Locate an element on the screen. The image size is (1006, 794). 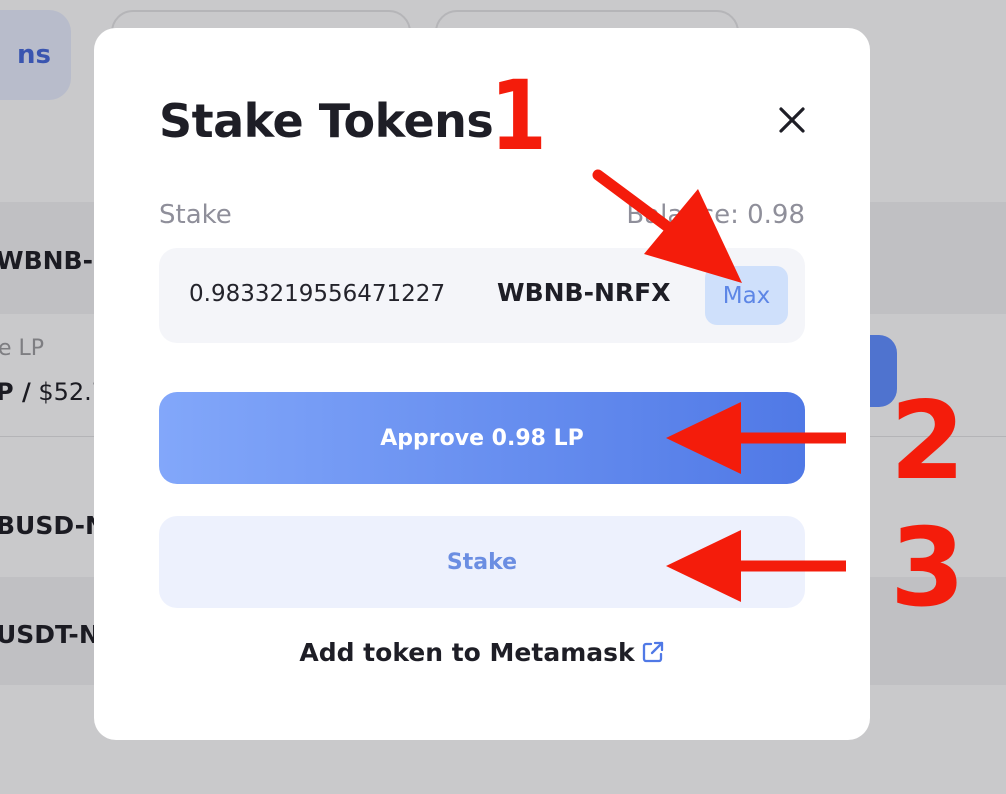
step-2-label: 2 is located at coordinates (928, 441).